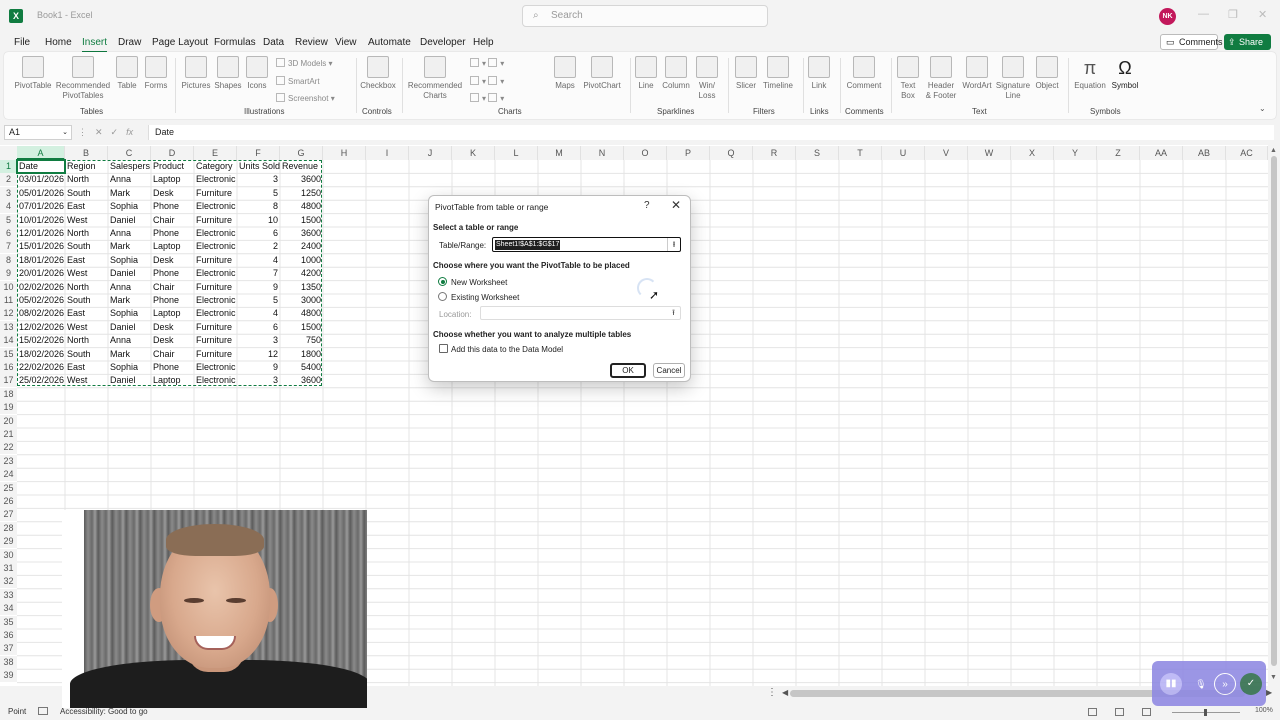  Describe the element at coordinates (8, 260) in the screenshot. I see `row-header-8: 8` at that location.